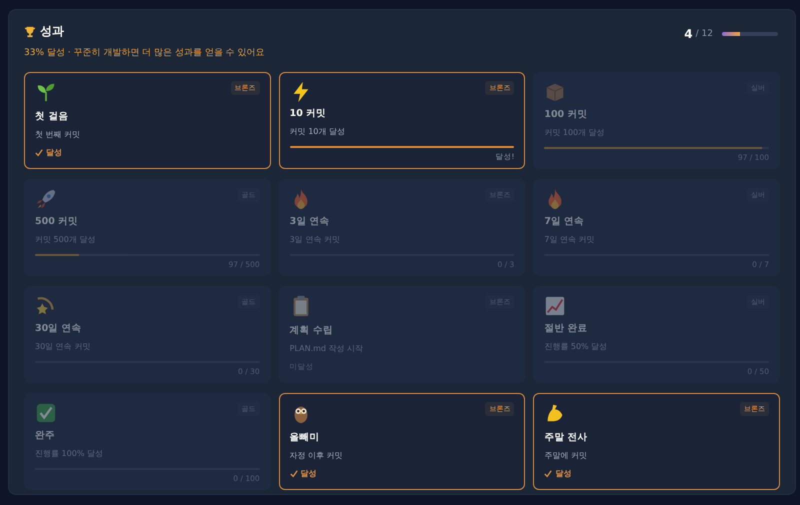  I want to click on chart-icon, so click(555, 306).